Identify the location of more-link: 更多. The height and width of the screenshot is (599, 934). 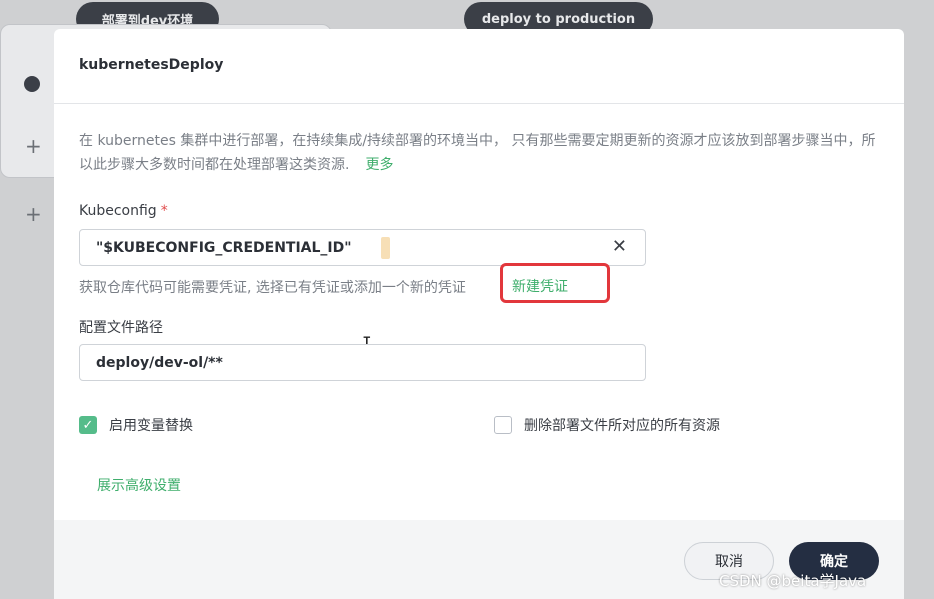
(379, 165).